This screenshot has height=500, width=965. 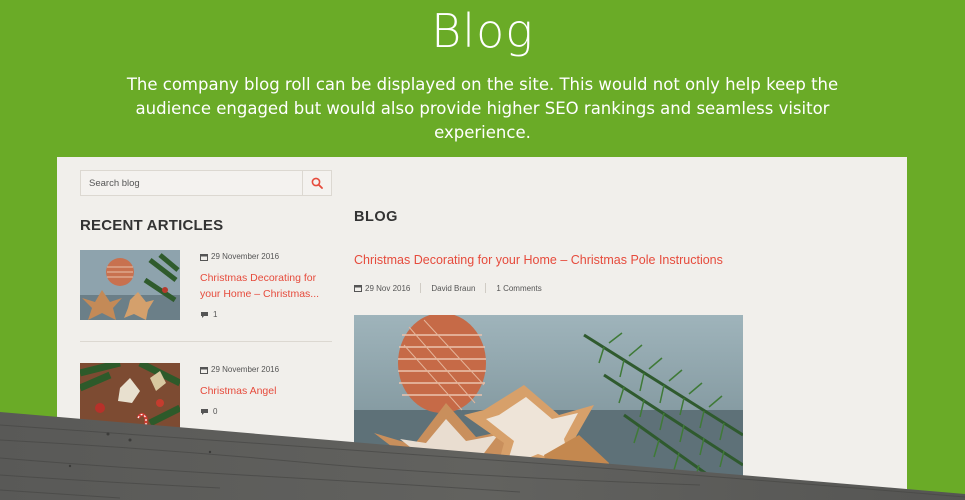 I want to click on recent-articles-title: RECENT ARTICLES, so click(x=152, y=225).